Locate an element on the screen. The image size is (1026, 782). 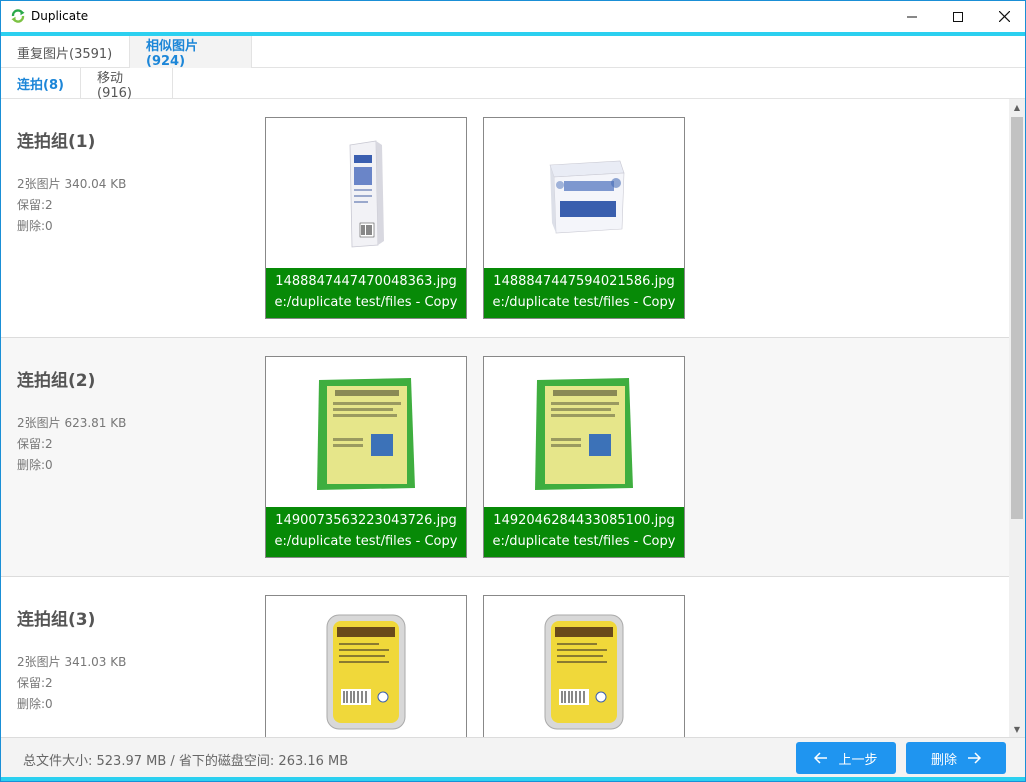
image-filename: 1488847447470048363.jpg is located at coordinates (366, 281).